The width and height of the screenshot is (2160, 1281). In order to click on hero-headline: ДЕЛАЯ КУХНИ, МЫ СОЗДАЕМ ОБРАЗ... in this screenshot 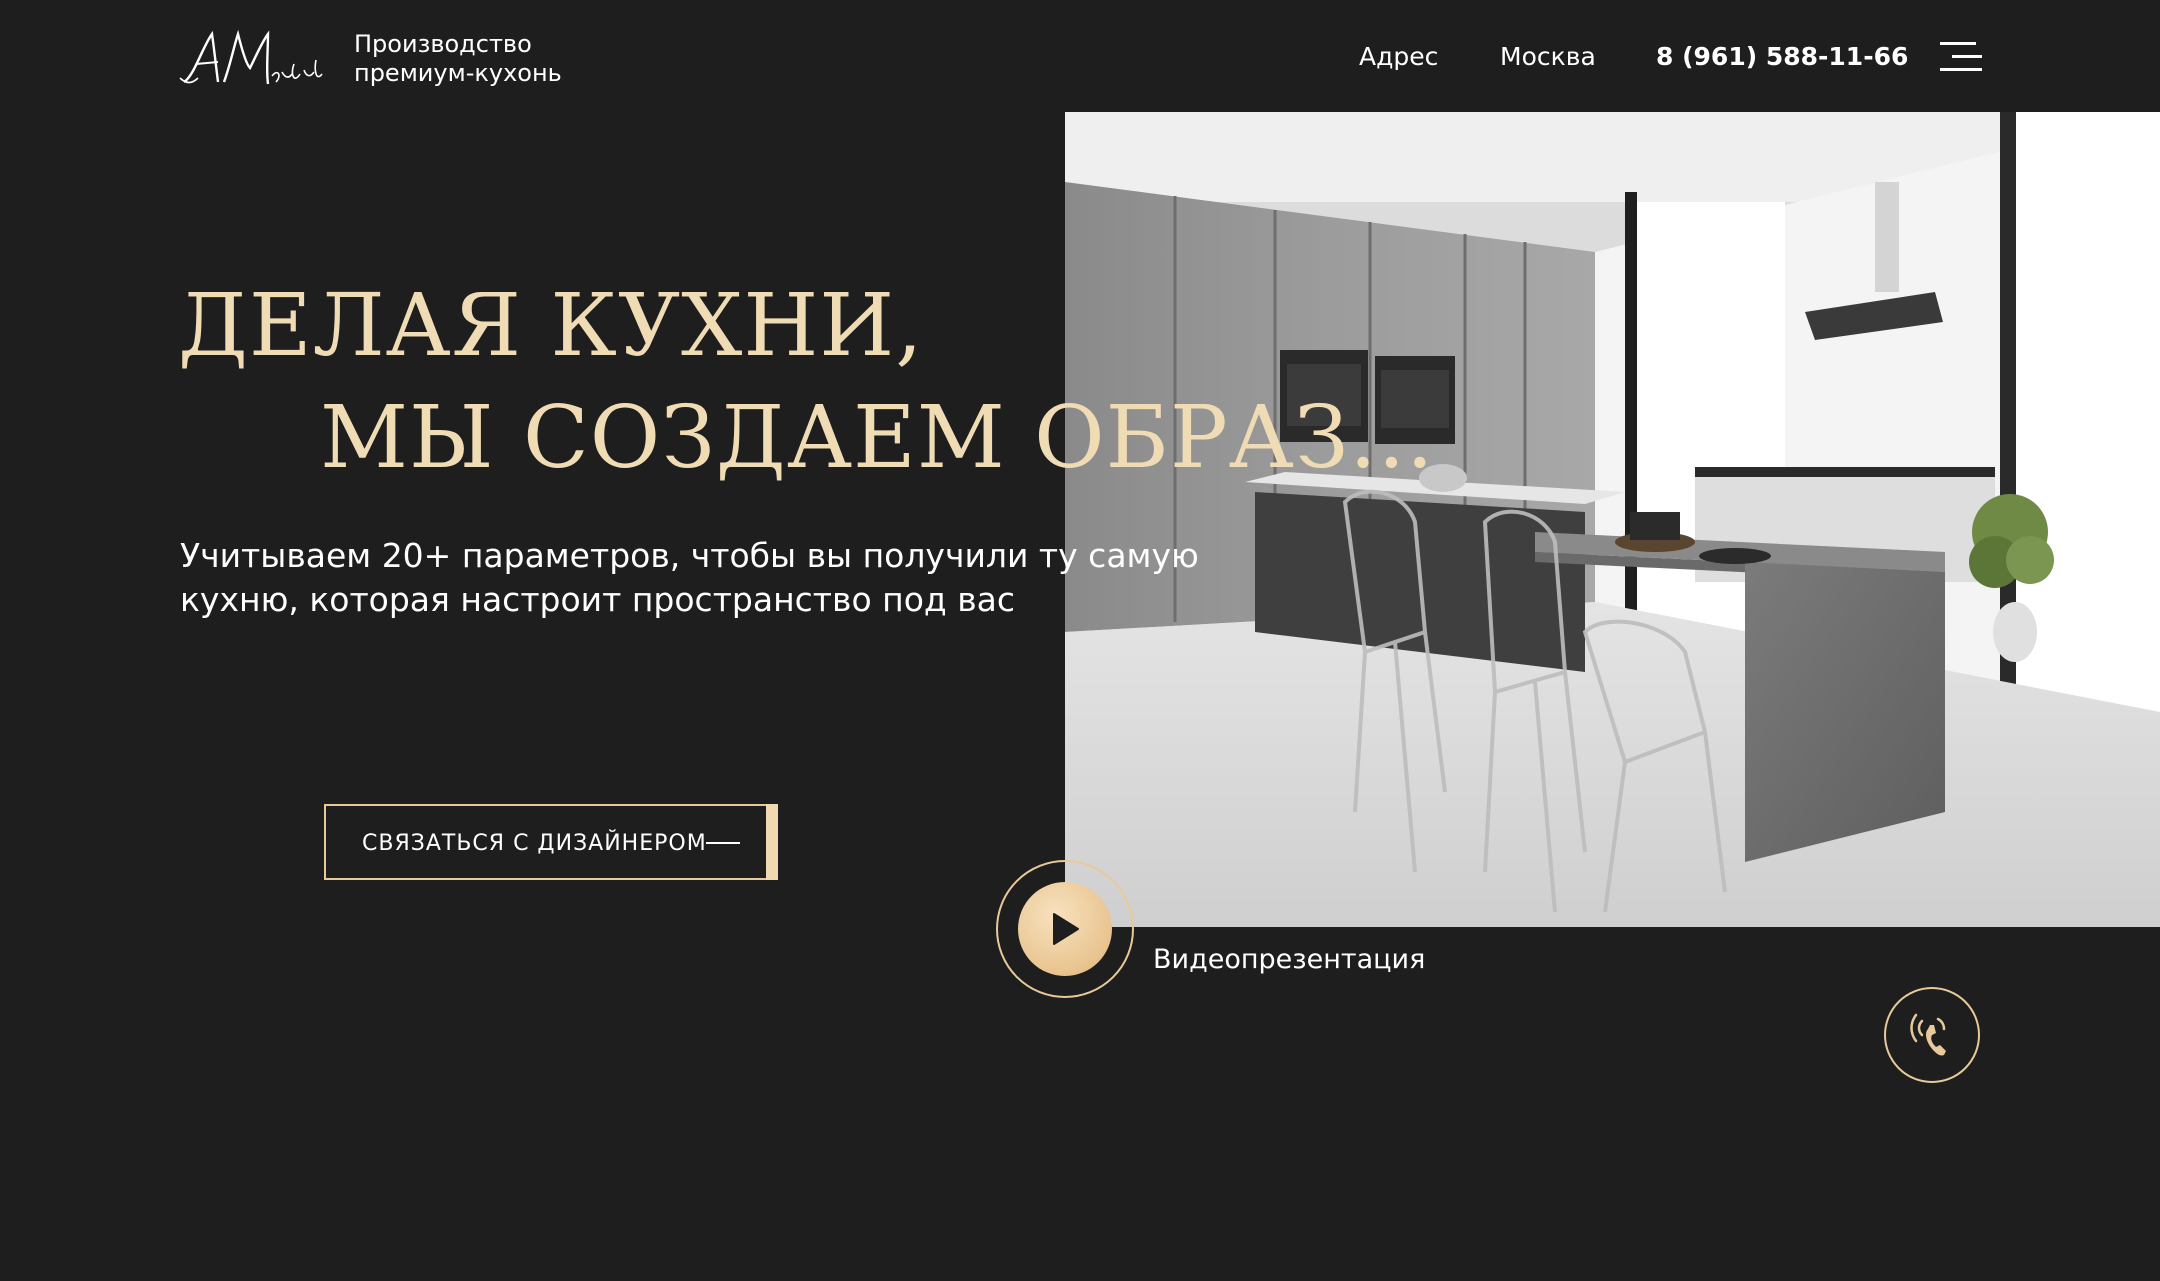, I will do `click(806, 382)`.